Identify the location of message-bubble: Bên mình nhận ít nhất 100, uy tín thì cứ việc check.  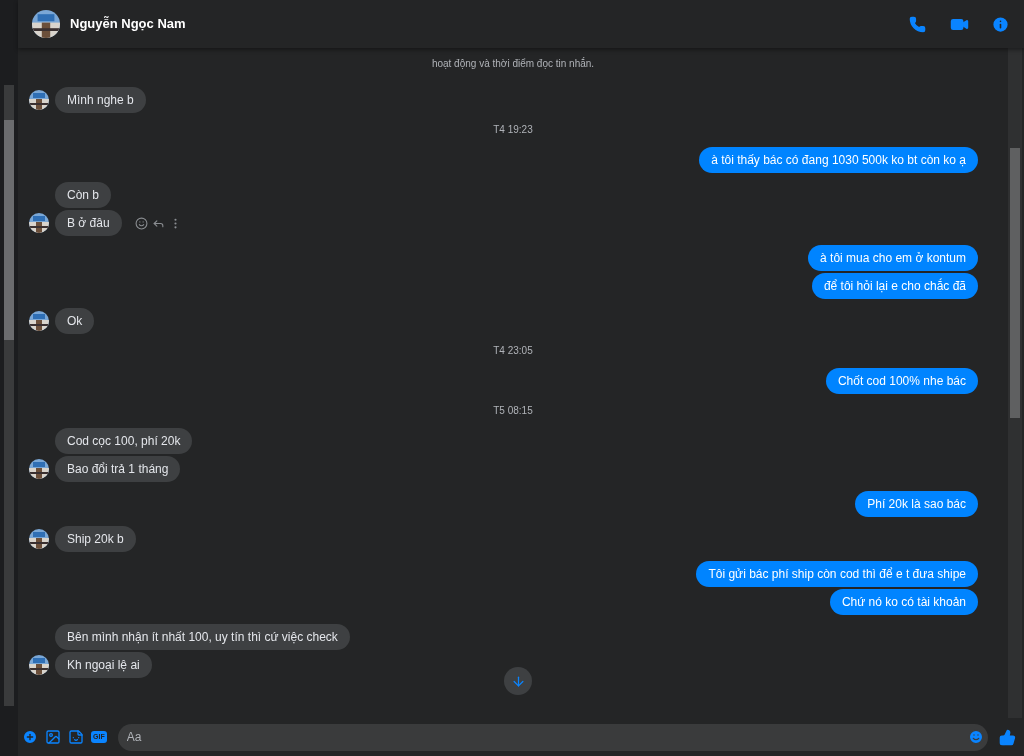
(202, 637).